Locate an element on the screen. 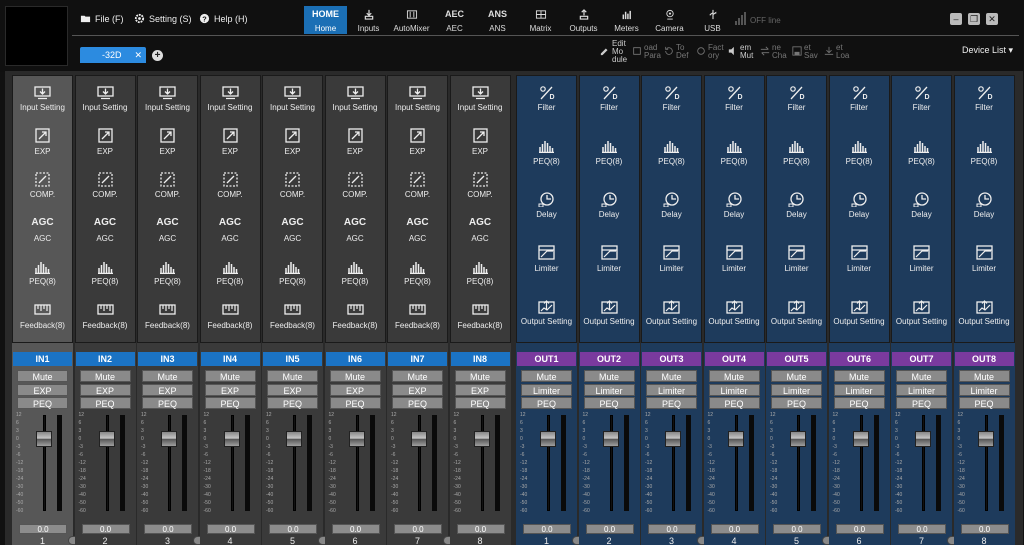 This screenshot has height=545, width=1024. toolbar-button-2: oad Para is located at coordinates (648, 52).